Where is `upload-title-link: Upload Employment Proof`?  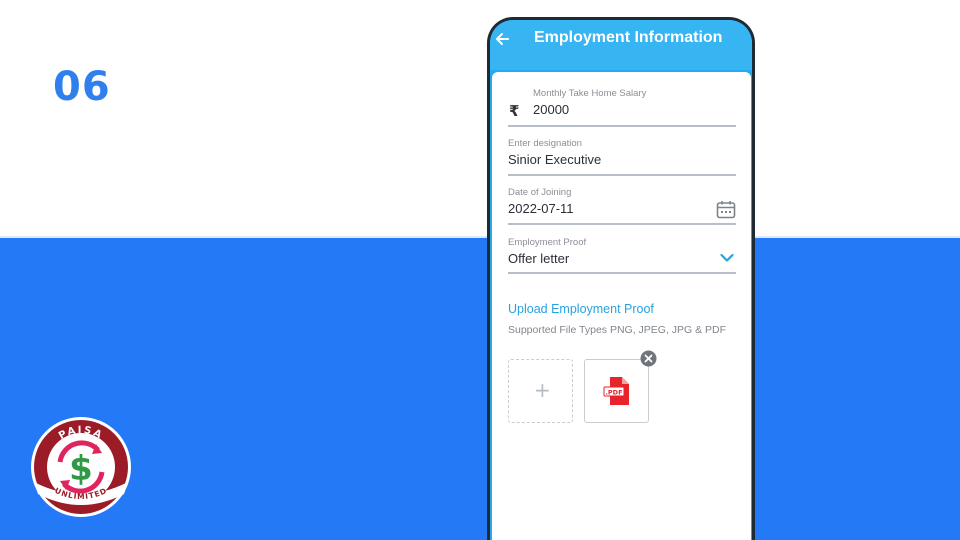 upload-title-link: Upload Employment Proof is located at coordinates (581, 309).